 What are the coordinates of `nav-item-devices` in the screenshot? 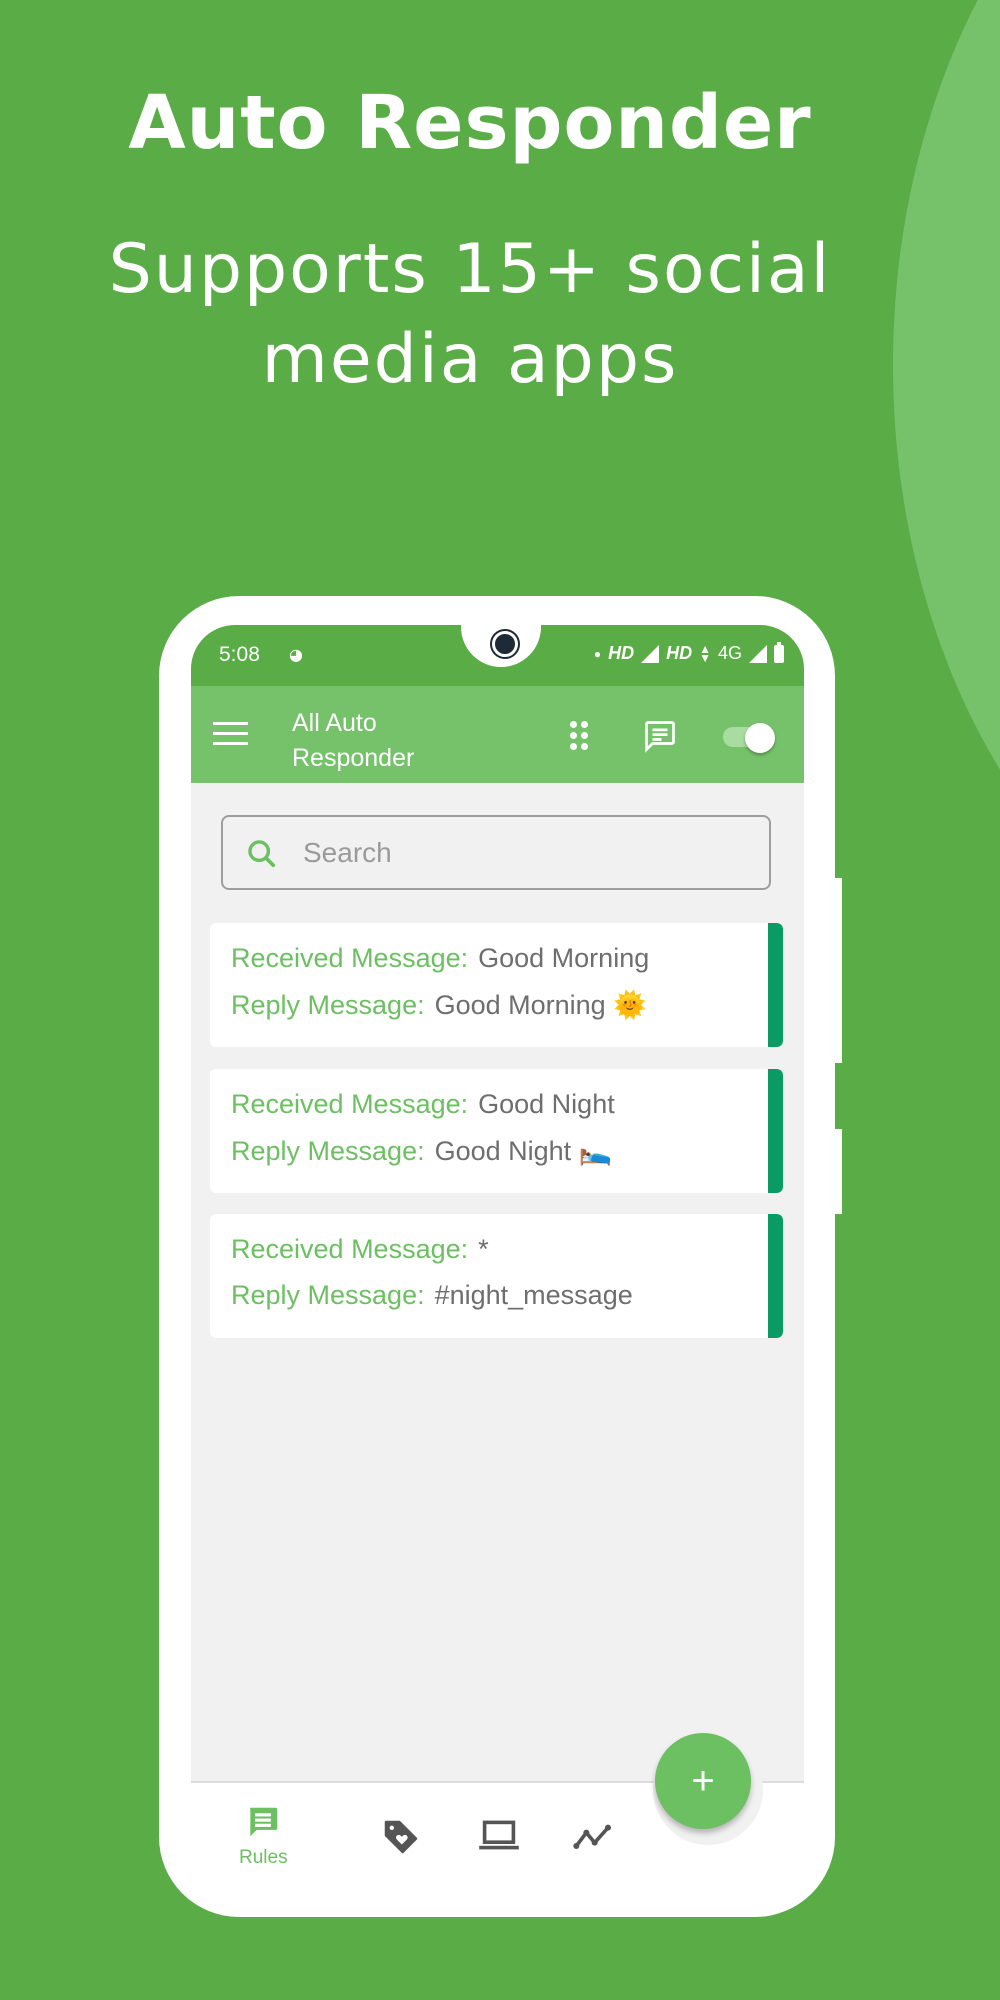 It's located at (499, 1837).